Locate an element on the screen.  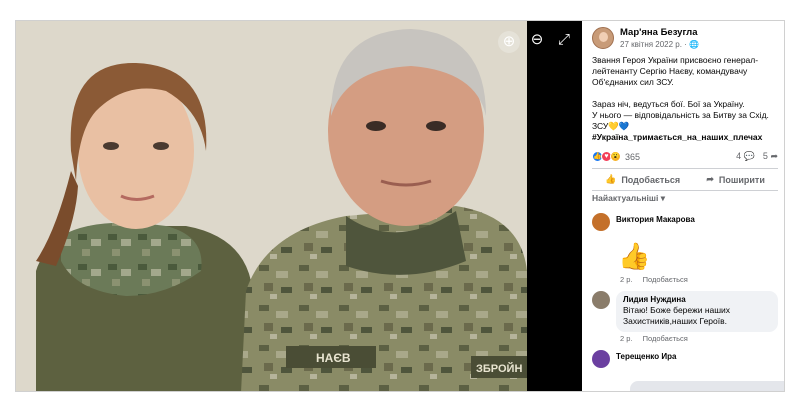
zoom-in-icon: ⊕ is located at coordinates (509, 42).